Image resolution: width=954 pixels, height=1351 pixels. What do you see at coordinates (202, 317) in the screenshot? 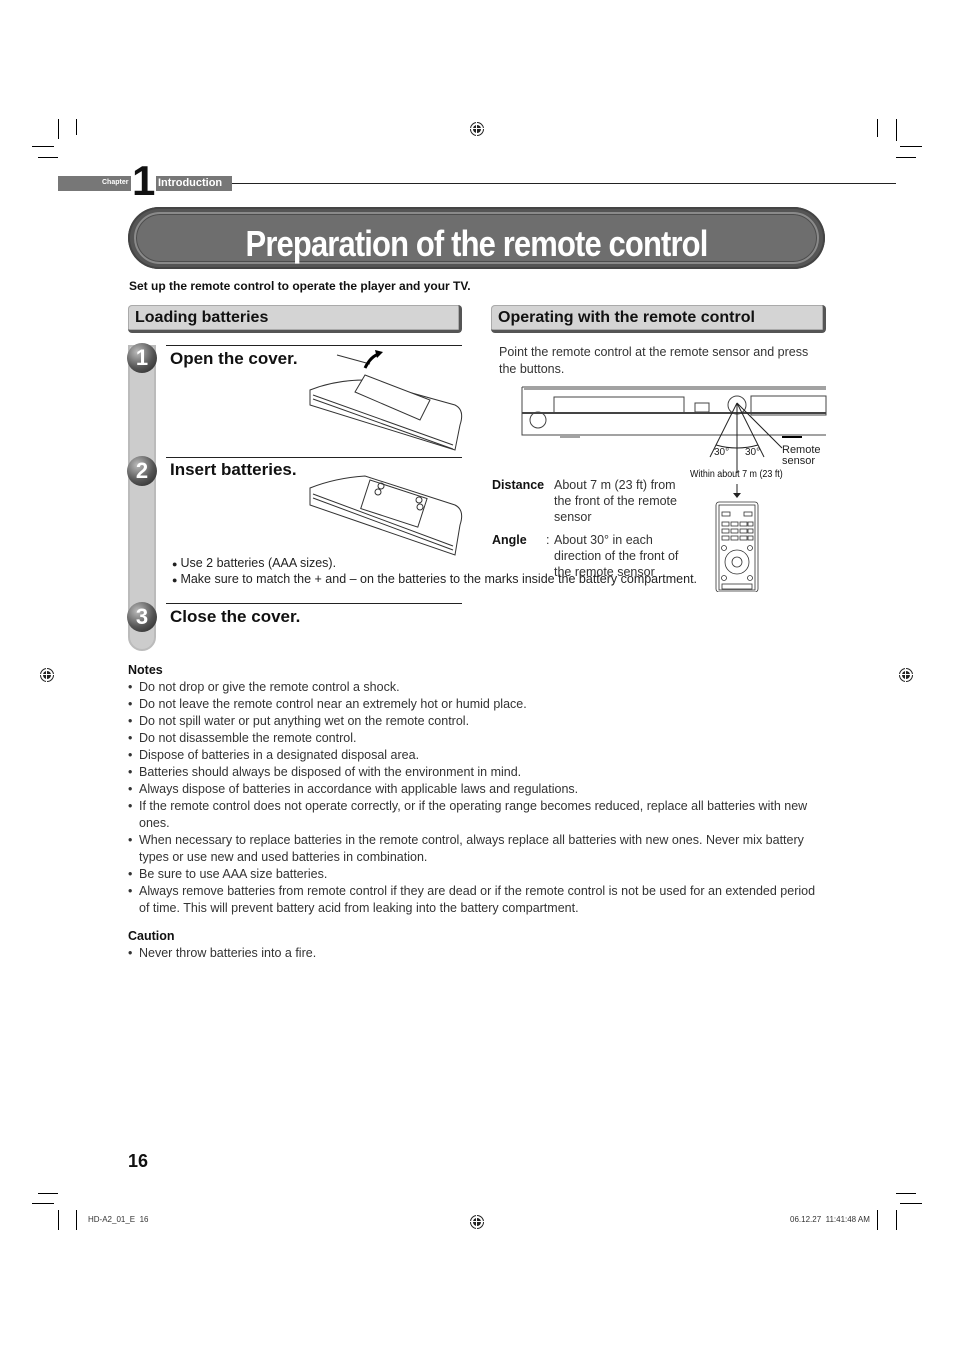
I see `section-heading-text: Loading batteries` at bounding box center [202, 317].